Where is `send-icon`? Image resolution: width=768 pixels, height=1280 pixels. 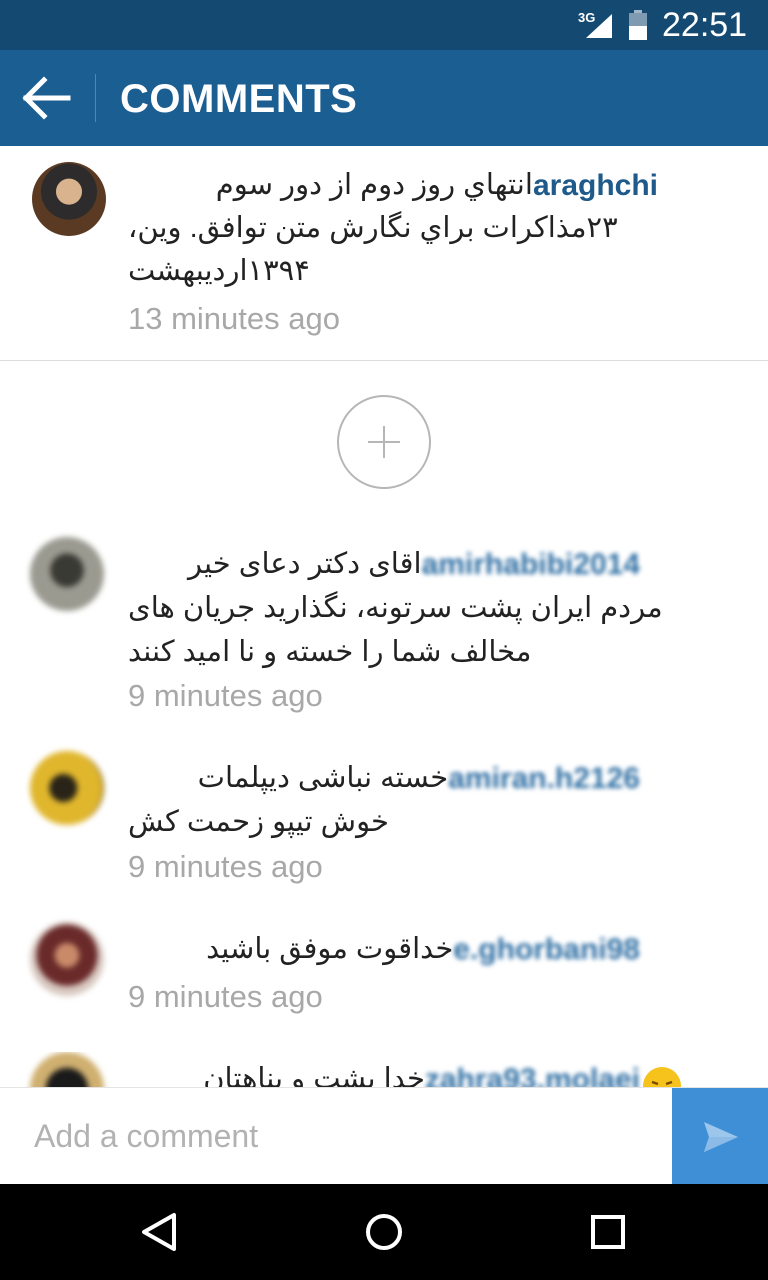 send-icon is located at coordinates (721, 1137).